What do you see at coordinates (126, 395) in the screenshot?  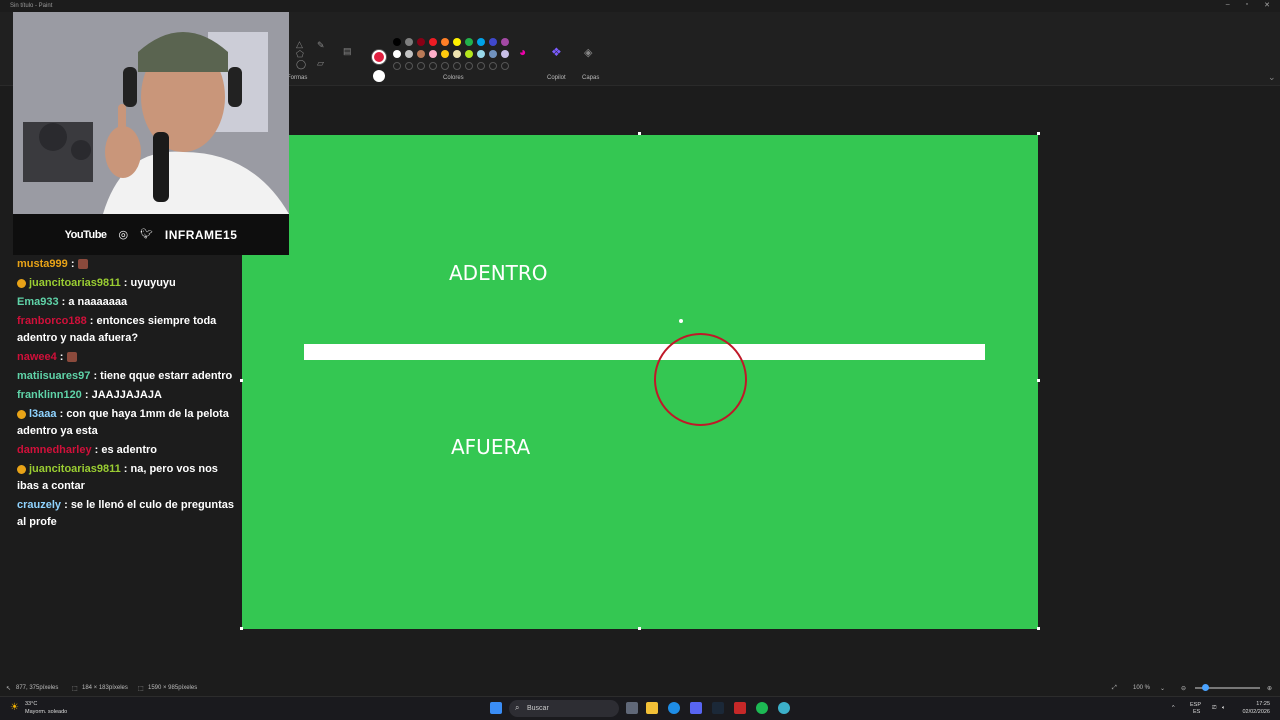 I see `chat-text: JAAJJAJAJA` at bounding box center [126, 395].